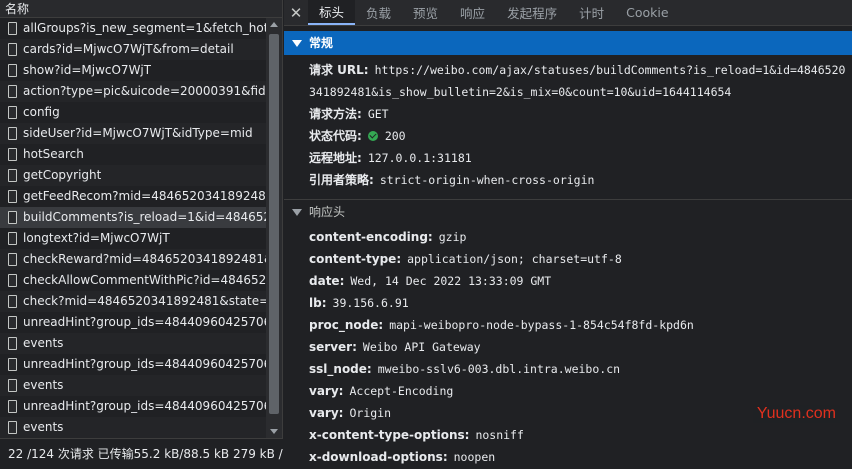  Describe the element at coordinates (568, 435) in the screenshot. I see `response-header-row: x-content-type-options: nosniff` at that location.